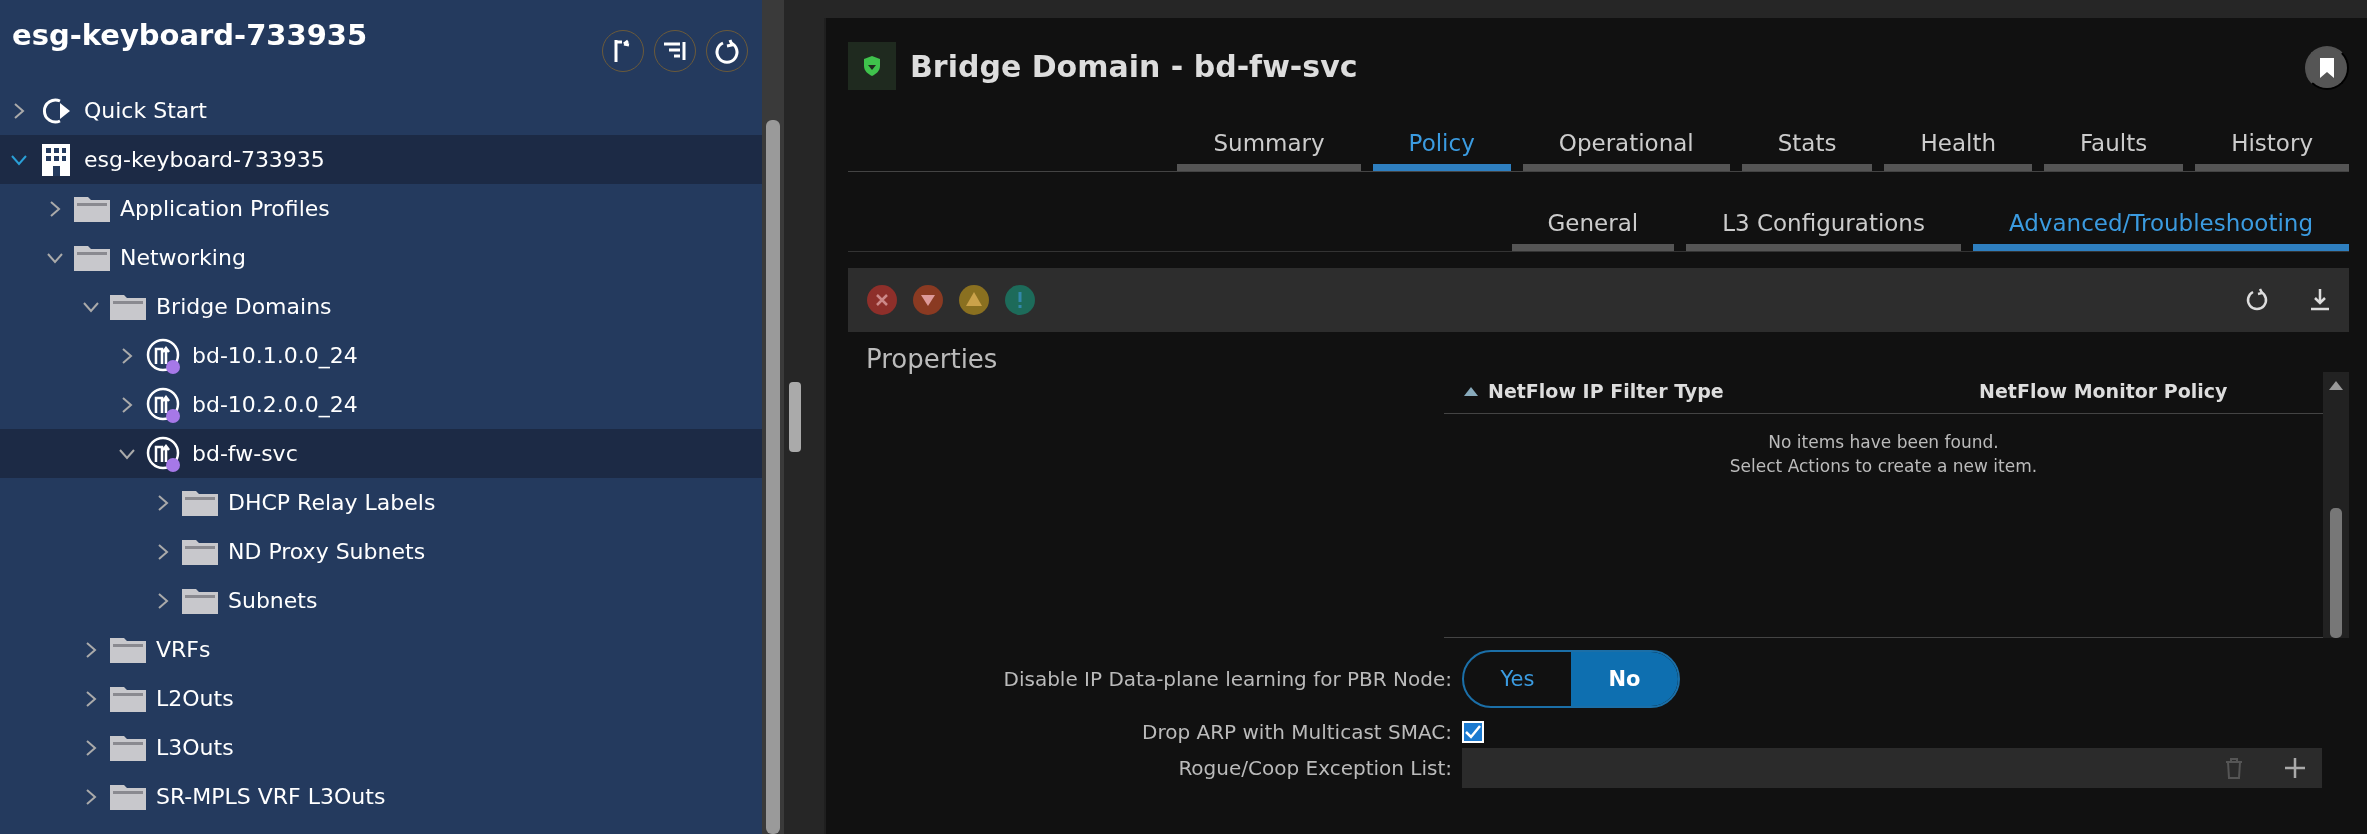 Image resolution: width=2367 pixels, height=834 pixels. What do you see at coordinates (381, 159) in the screenshot?
I see `tree-item: esg-keyboard-733935` at bounding box center [381, 159].